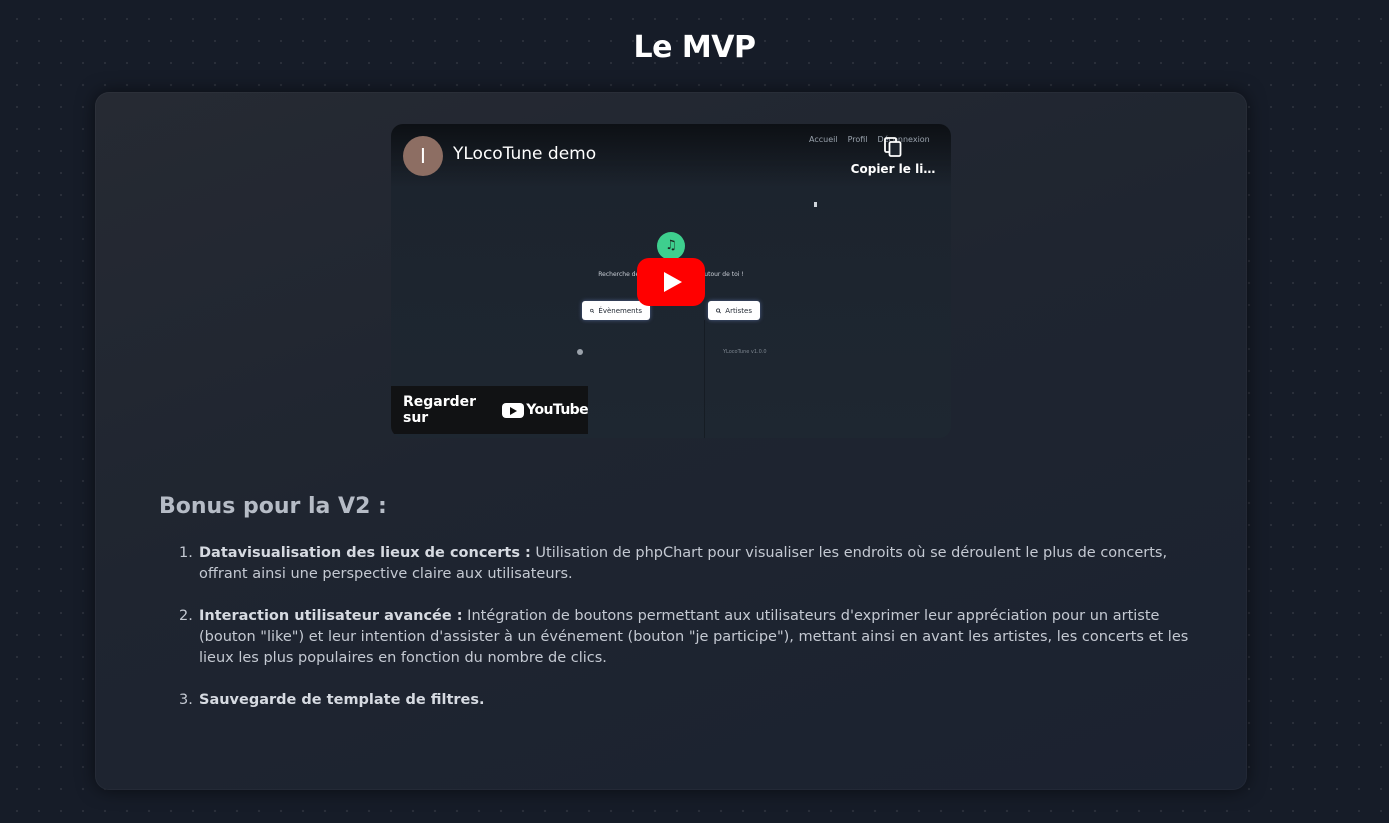 This screenshot has height=823, width=1389. What do you see at coordinates (620, 310) in the screenshot?
I see `demo-events-label: Évènements` at bounding box center [620, 310].